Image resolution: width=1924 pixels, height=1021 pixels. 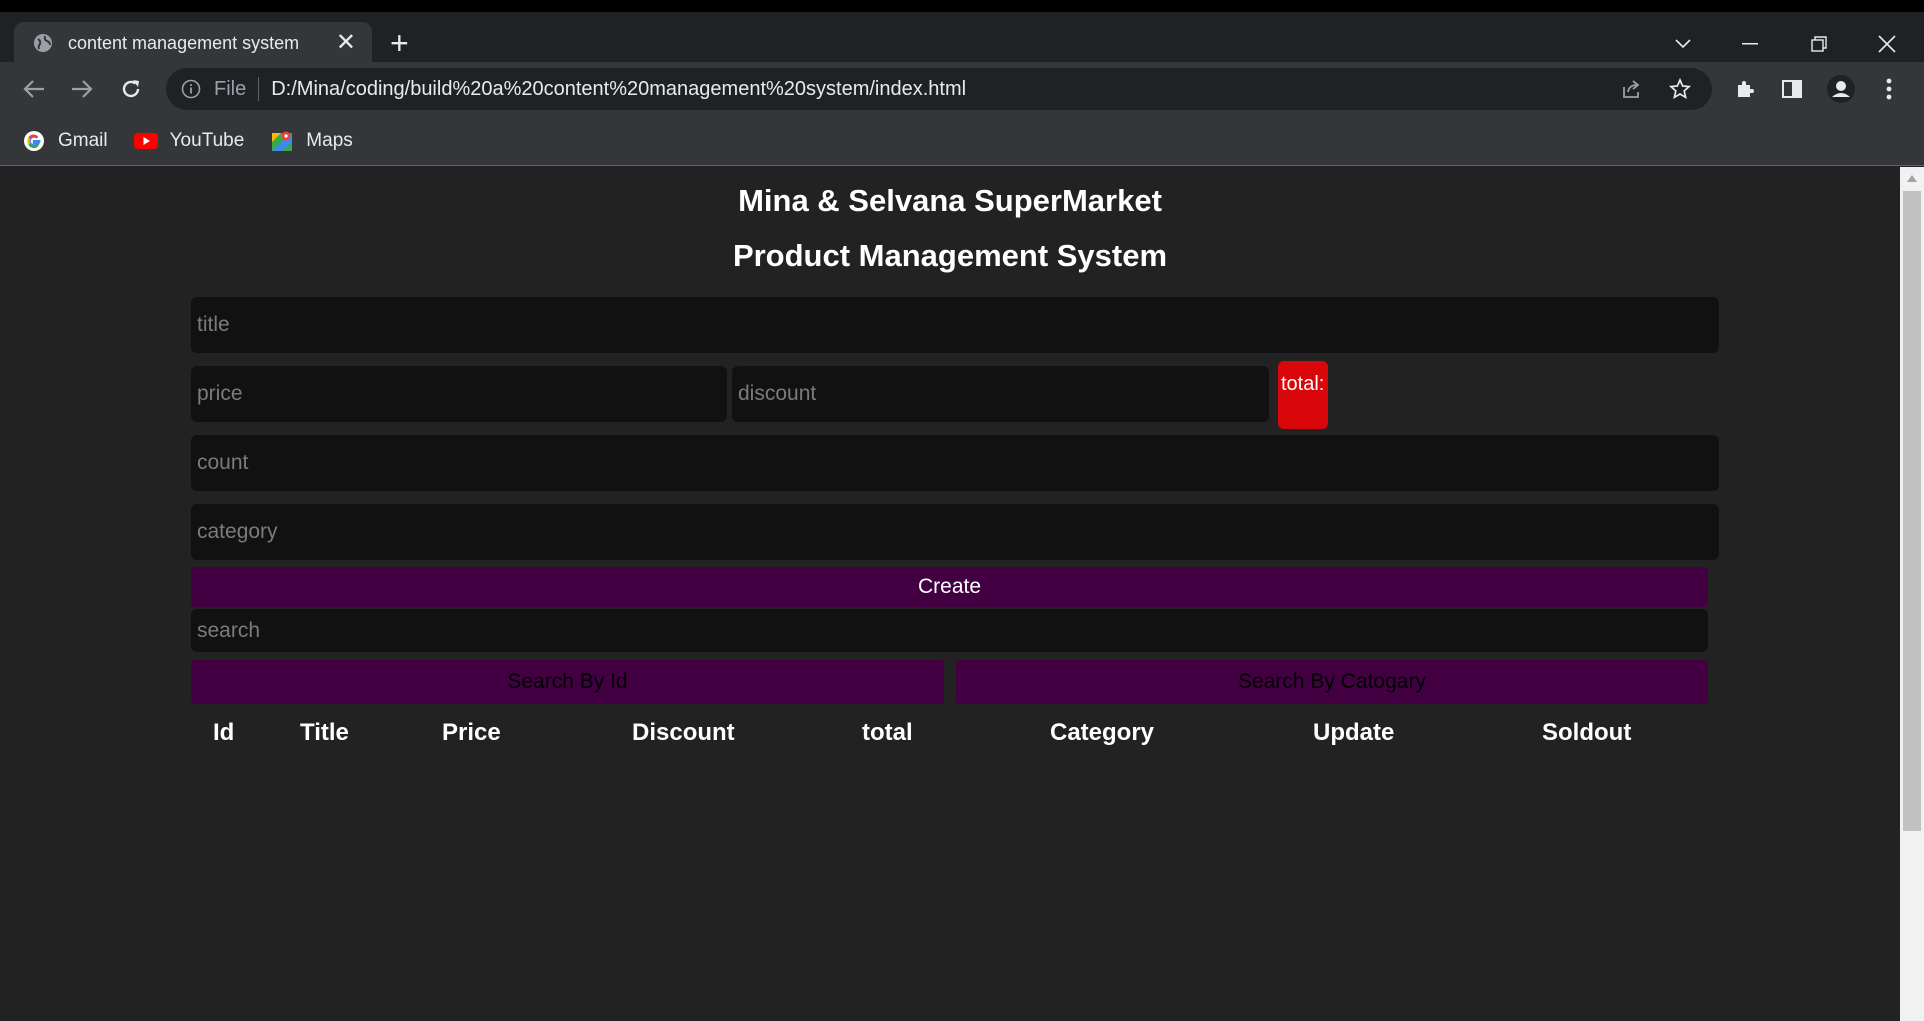 I want to click on restore-icon, so click(x=1819, y=44).